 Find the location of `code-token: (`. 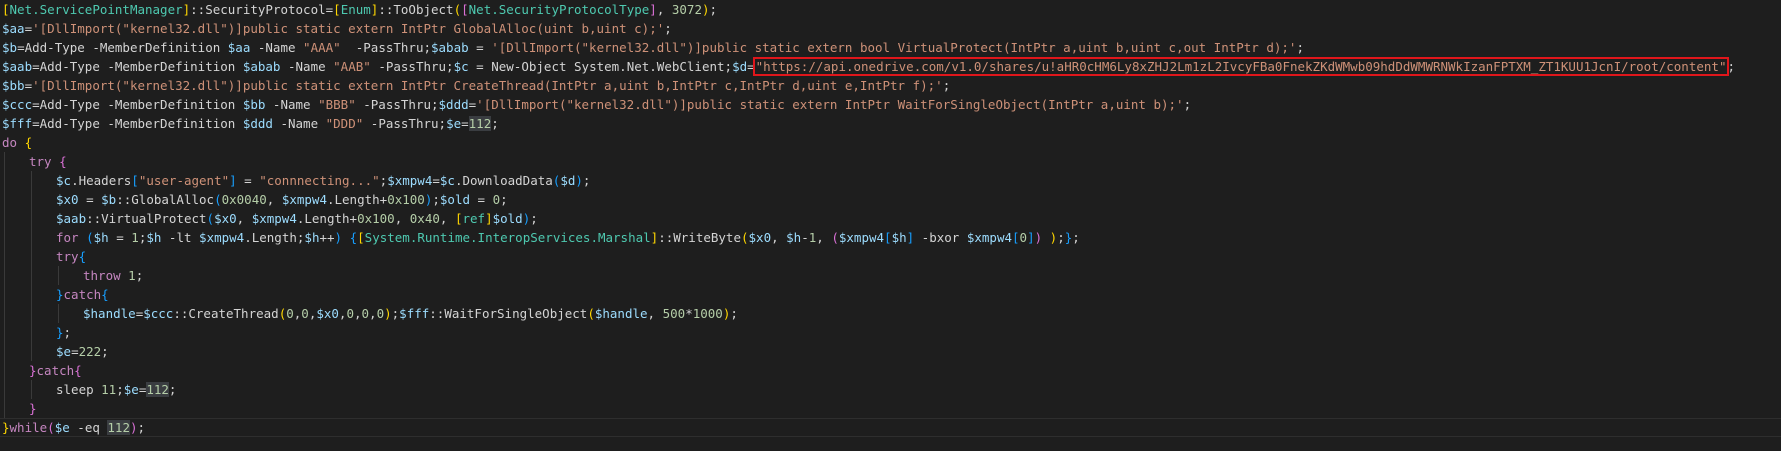

code-token: ( is located at coordinates (744, 237).